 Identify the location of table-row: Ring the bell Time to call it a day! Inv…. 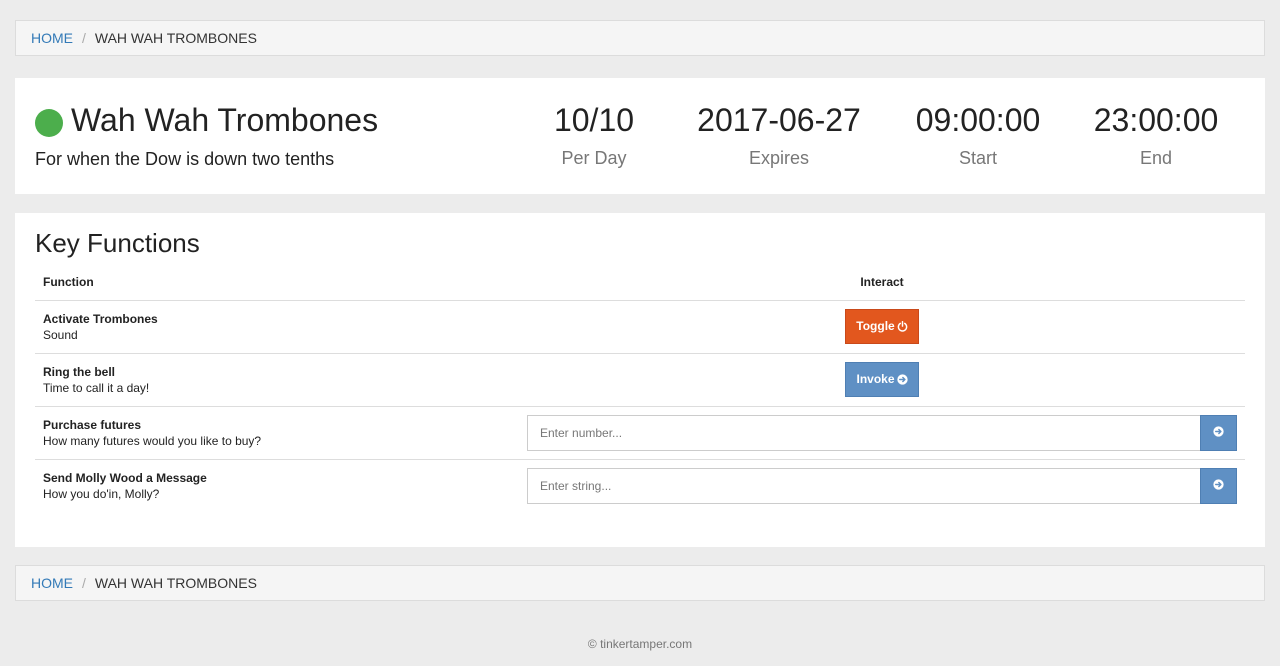
(640, 380).